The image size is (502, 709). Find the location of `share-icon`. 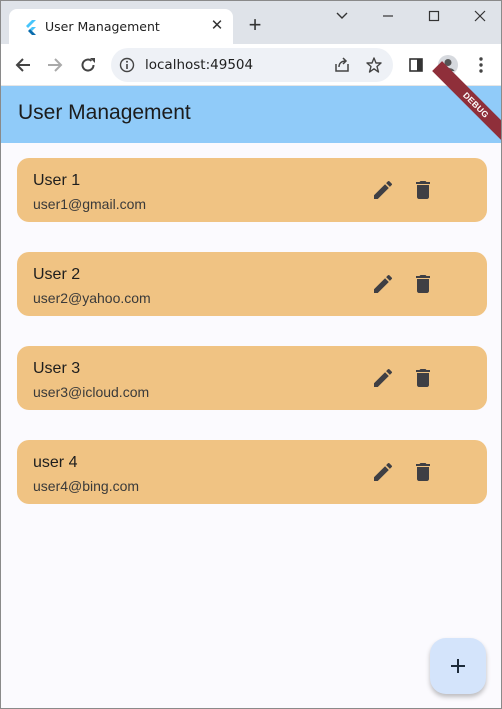

share-icon is located at coordinates (342, 65).